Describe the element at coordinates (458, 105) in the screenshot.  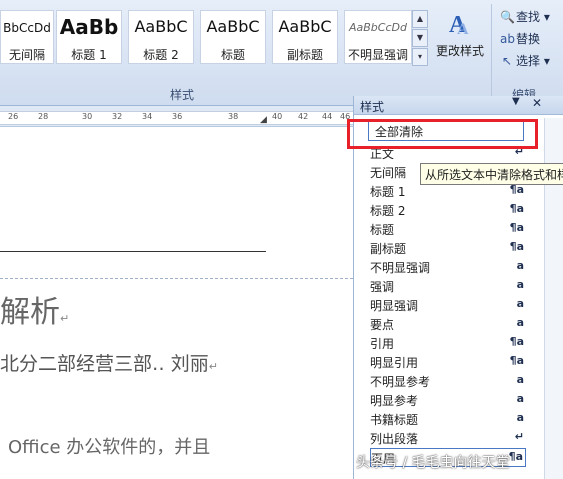
I see `styles-pane-header: 样式 ▼ ✕` at that location.